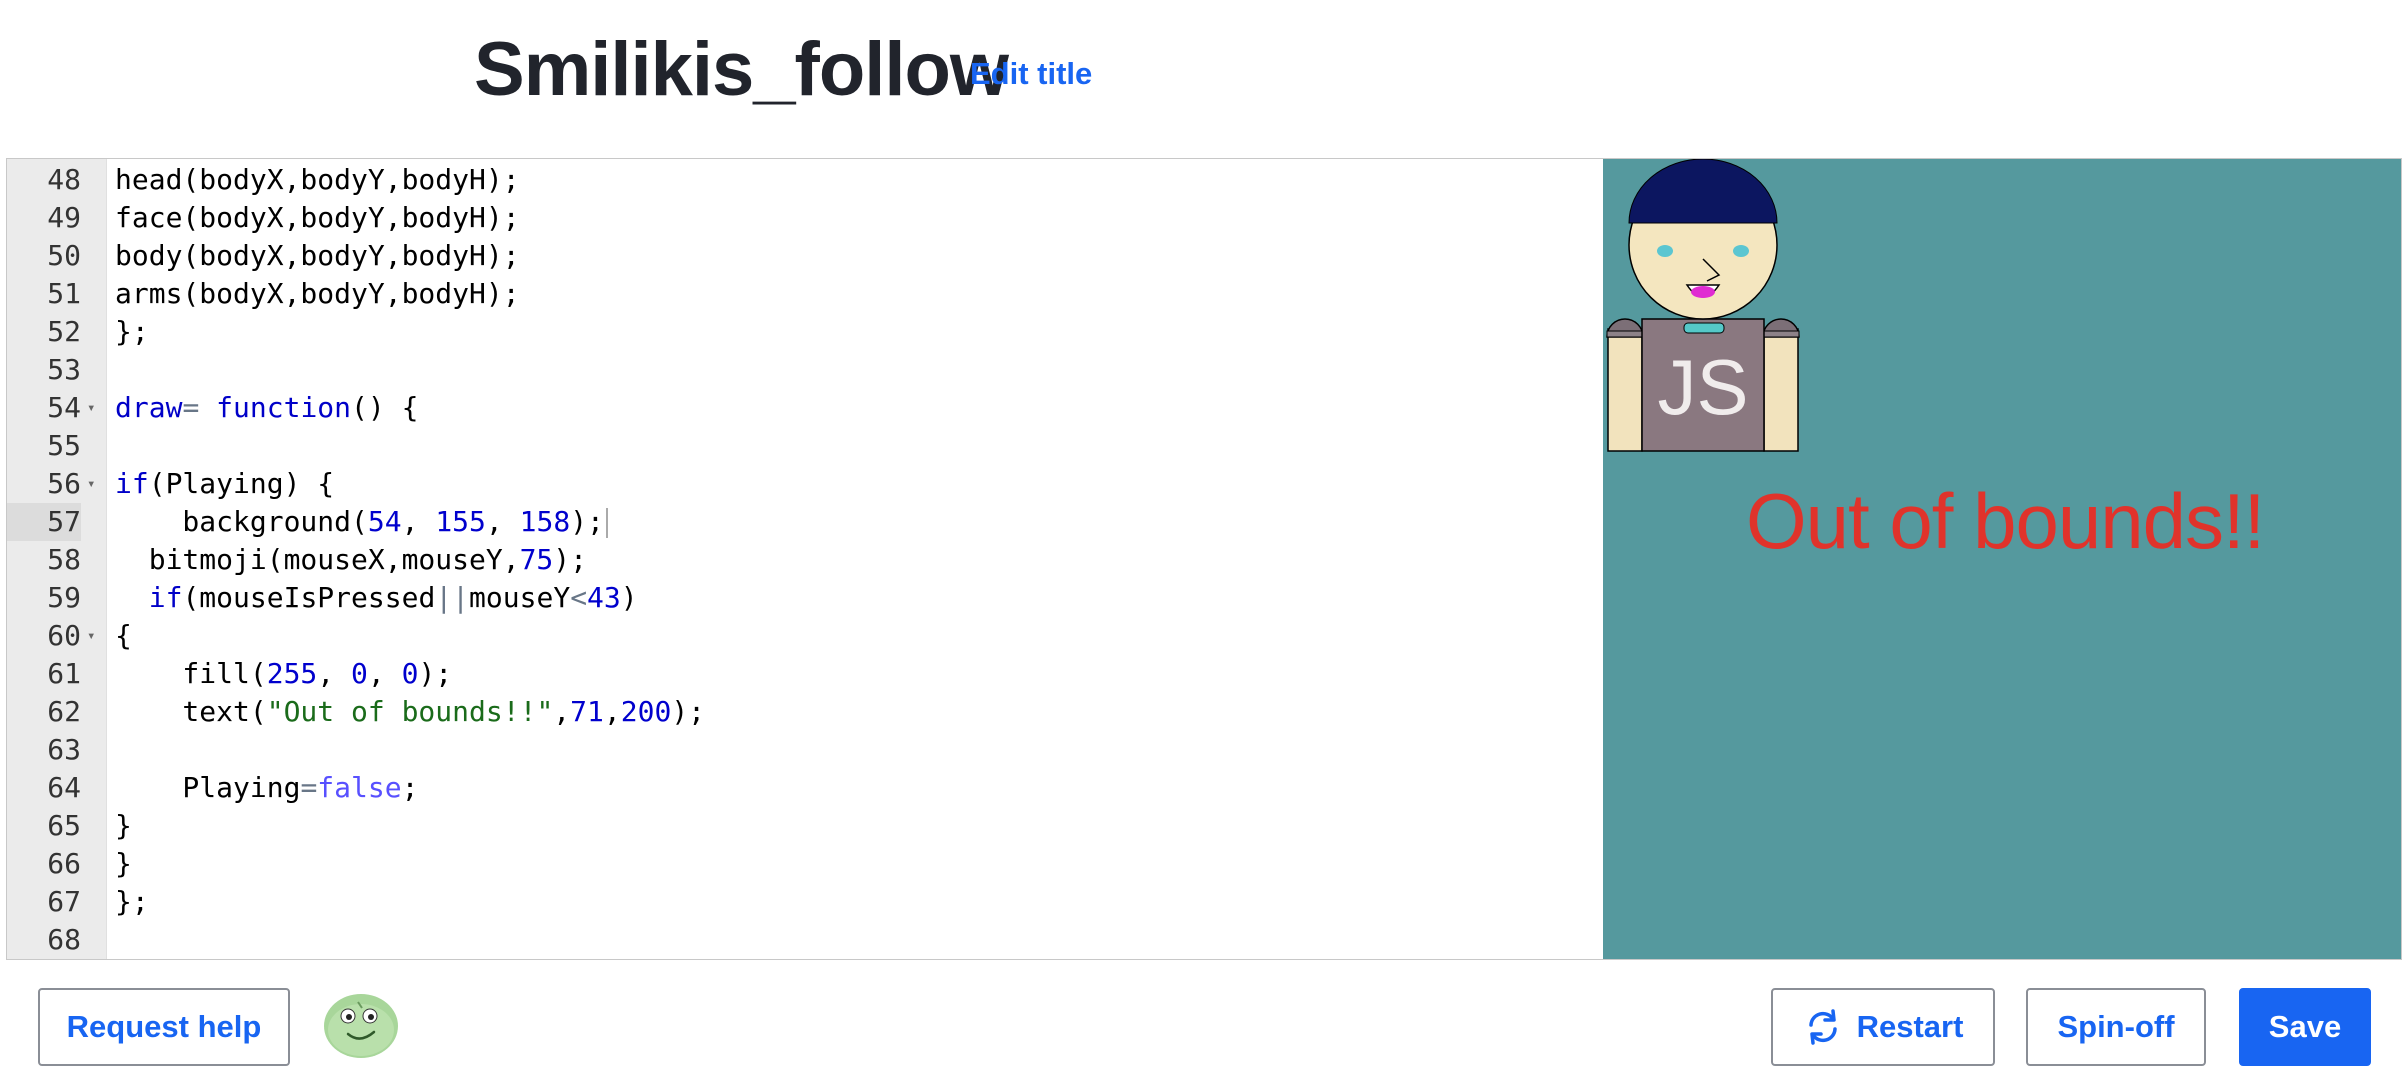  What do you see at coordinates (2305, 1027) in the screenshot?
I see `save-button: Save` at bounding box center [2305, 1027].